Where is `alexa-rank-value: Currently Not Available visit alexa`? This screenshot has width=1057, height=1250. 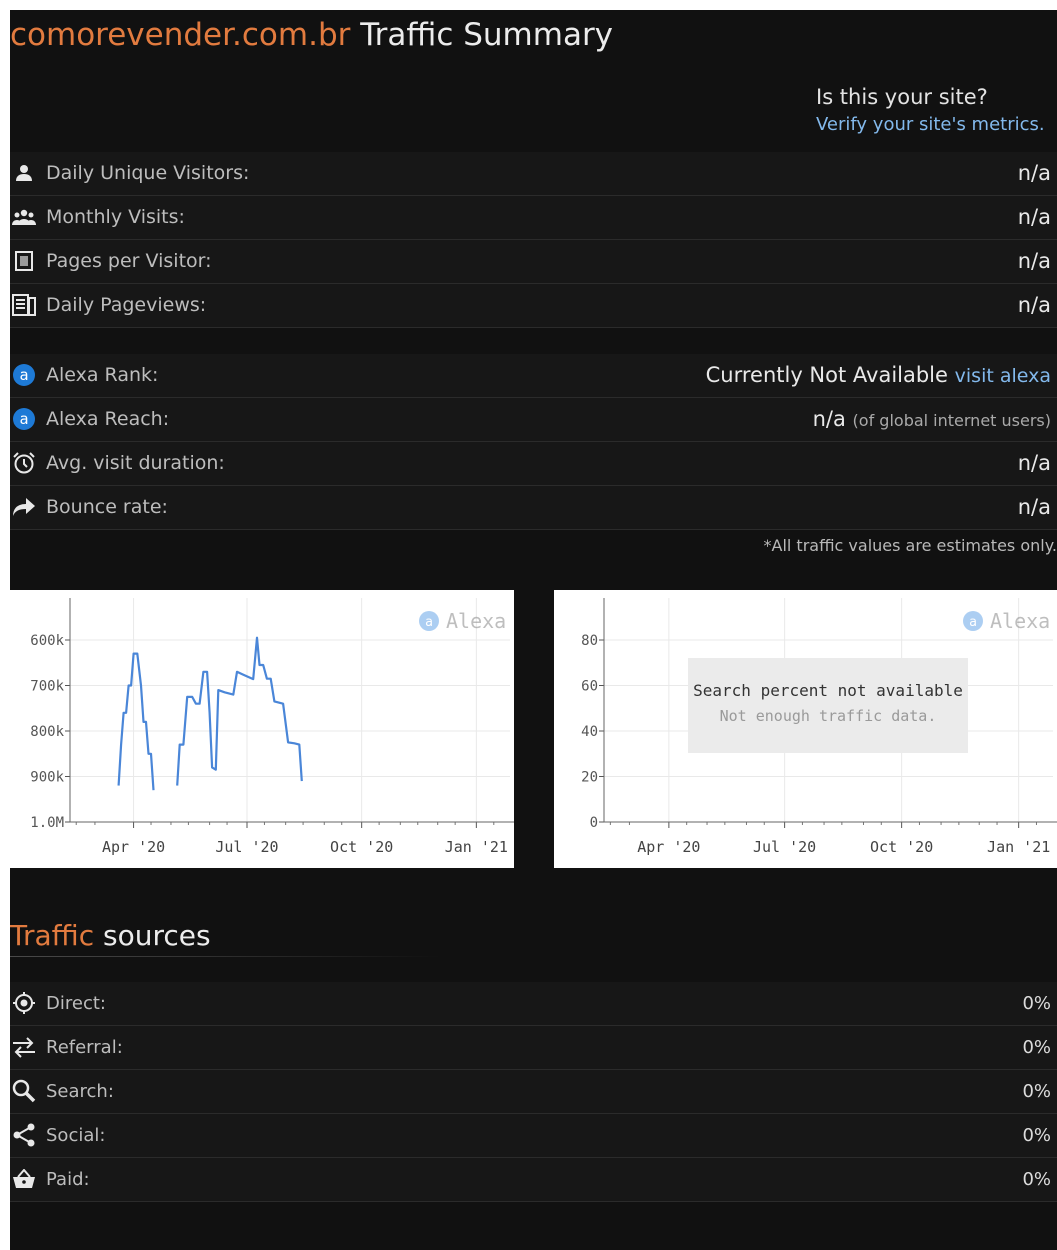 alexa-rank-value: Currently Not Available visit alexa is located at coordinates (878, 376).